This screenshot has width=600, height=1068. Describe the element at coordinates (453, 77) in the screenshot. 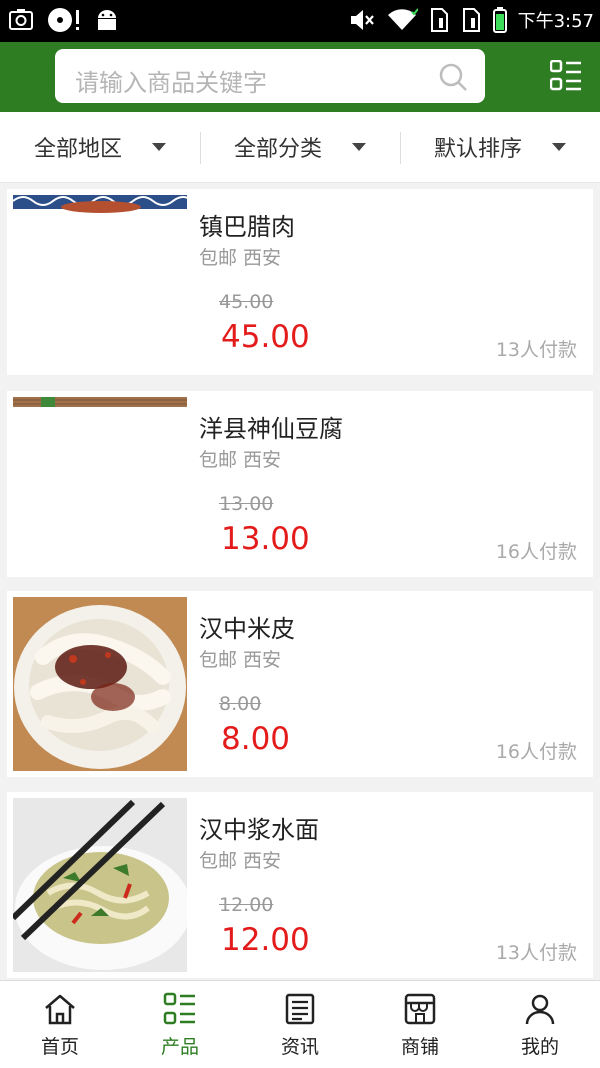

I see `search-icon` at that location.